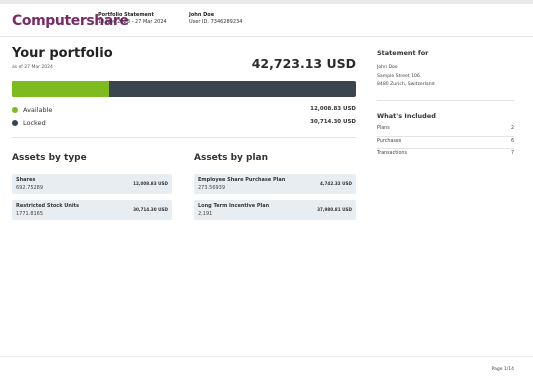 The width and height of the screenshot is (533, 381). I want to click on legend-available: Available 12,008.83 USD, so click(184, 110).